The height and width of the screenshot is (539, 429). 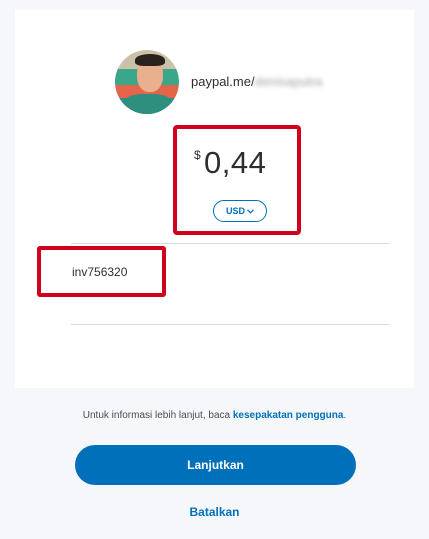 What do you see at coordinates (288, 415) in the screenshot?
I see `user-agreement-link: kesepakatan pengguna` at bounding box center [288, 415].